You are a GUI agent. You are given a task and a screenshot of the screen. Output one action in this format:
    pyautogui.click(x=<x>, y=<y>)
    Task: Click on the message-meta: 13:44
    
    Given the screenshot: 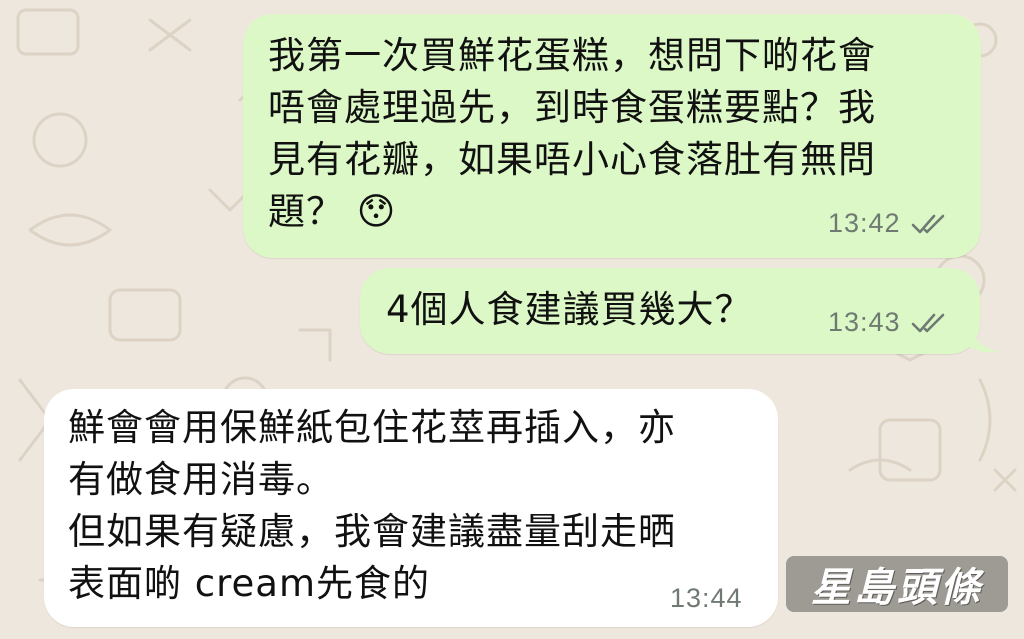 What is the action you would take?
    pyautogui.click(x=706, y=598)
    